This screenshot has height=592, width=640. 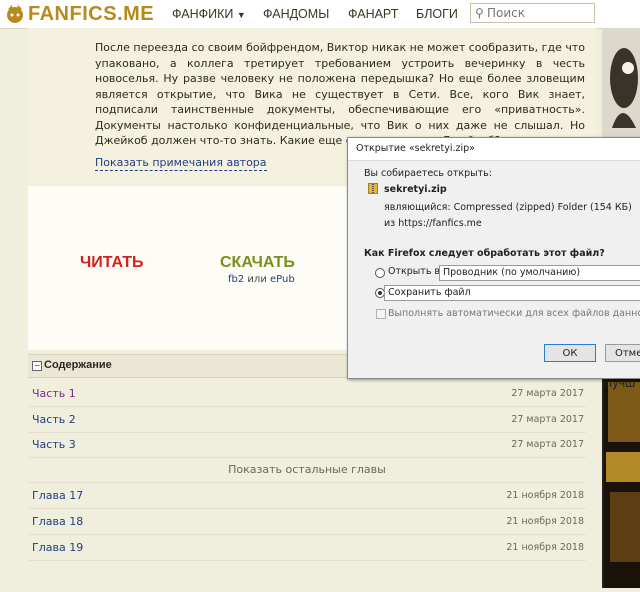 I want to click on sidebar-poster, so click(x=622, y=480).